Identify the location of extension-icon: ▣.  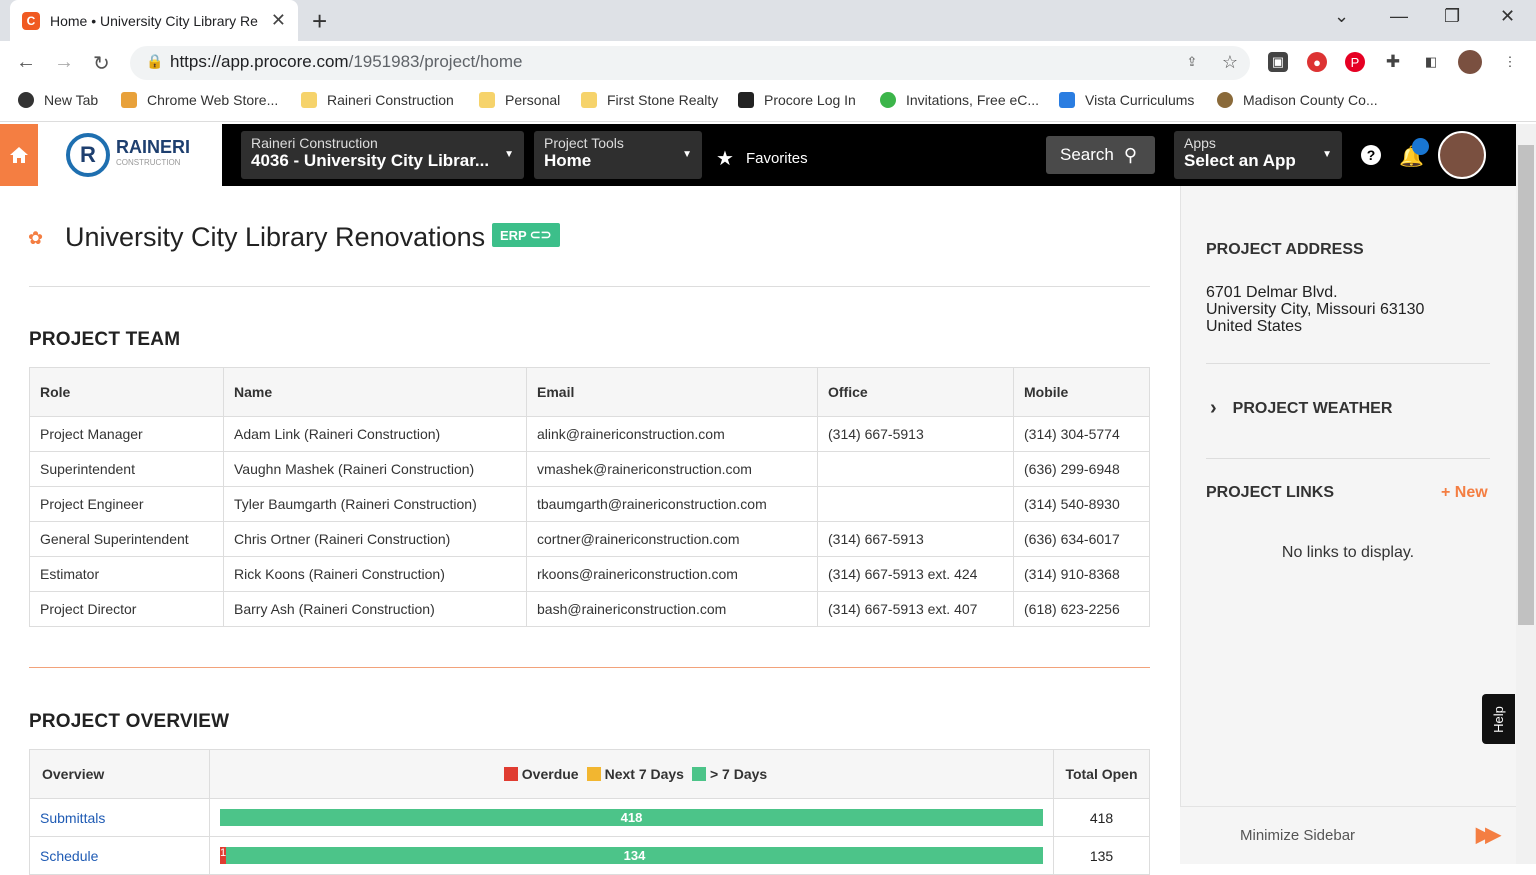
(1278, 62).